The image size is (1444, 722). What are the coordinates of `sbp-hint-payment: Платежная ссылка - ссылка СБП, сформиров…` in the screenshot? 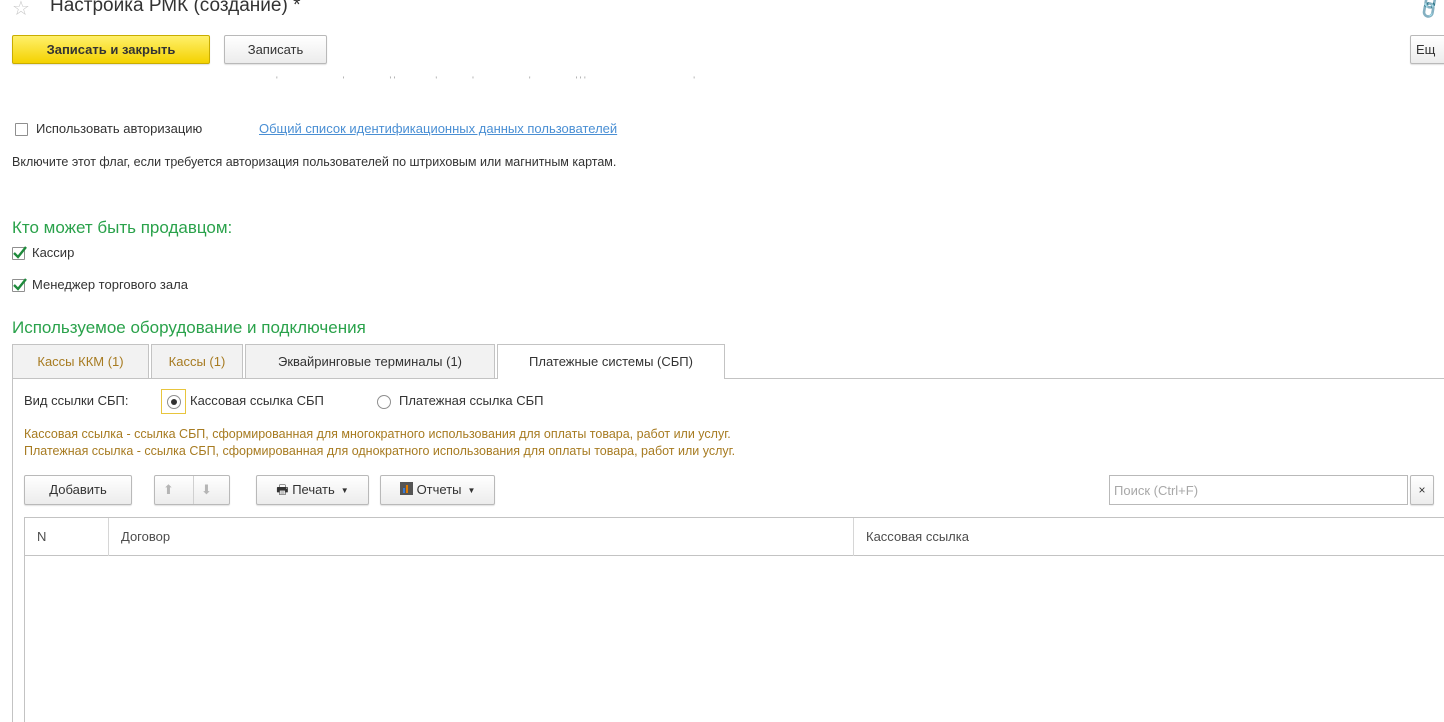 It's located at (380, 451).